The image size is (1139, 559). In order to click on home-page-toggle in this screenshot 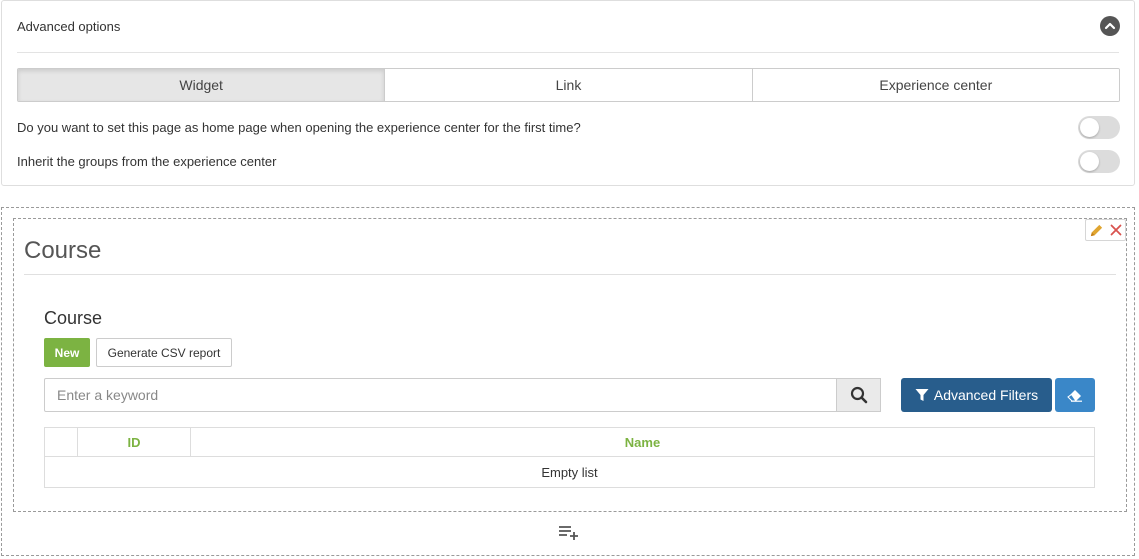, I will do `click(1099, 127)`.